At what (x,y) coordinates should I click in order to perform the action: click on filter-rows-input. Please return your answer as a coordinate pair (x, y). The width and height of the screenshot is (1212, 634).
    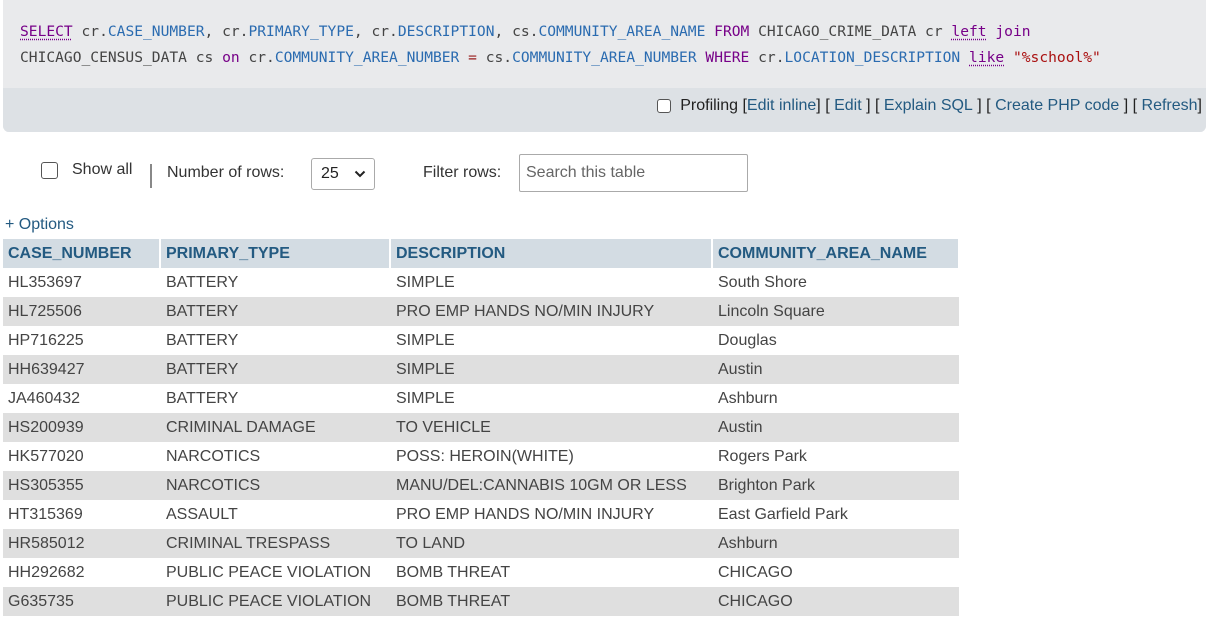
    Looking at the image, I should click on (633, 173).